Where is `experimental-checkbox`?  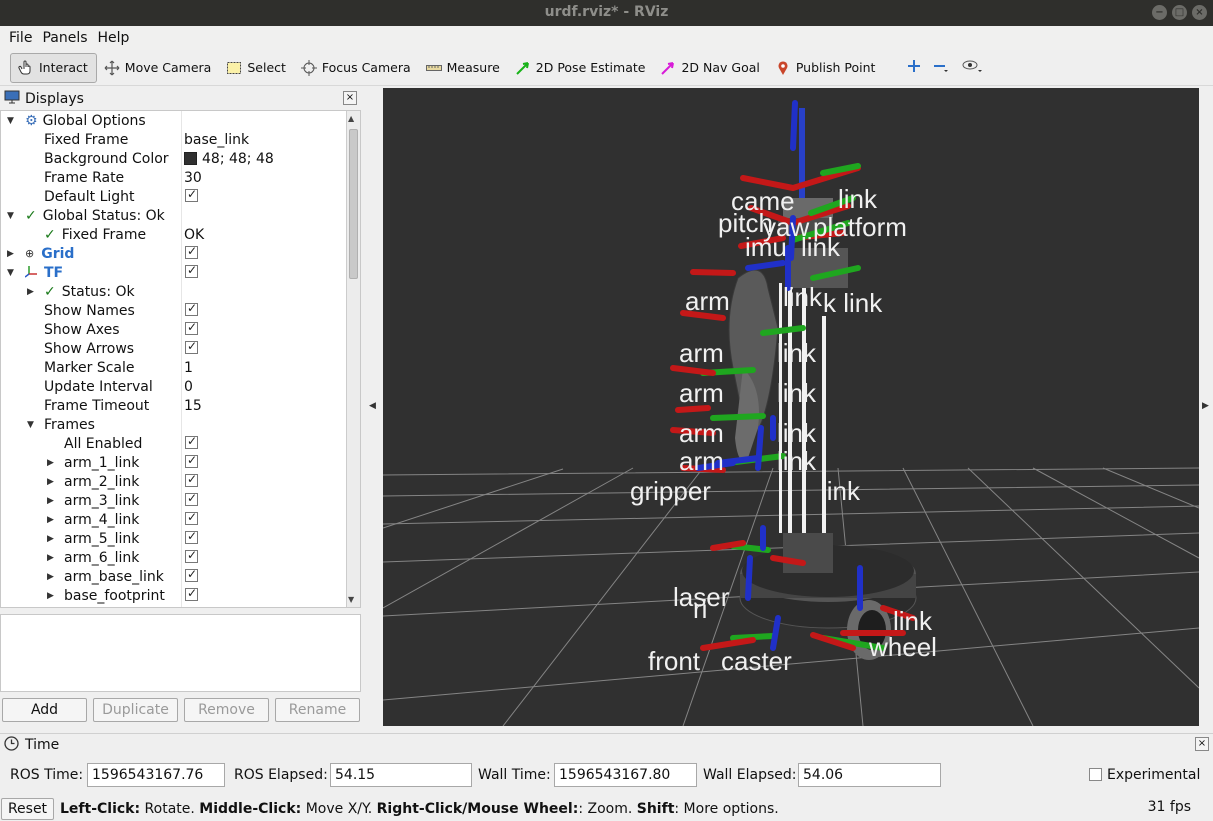 experimental-checkbox is located at coordinates (1095, 774).